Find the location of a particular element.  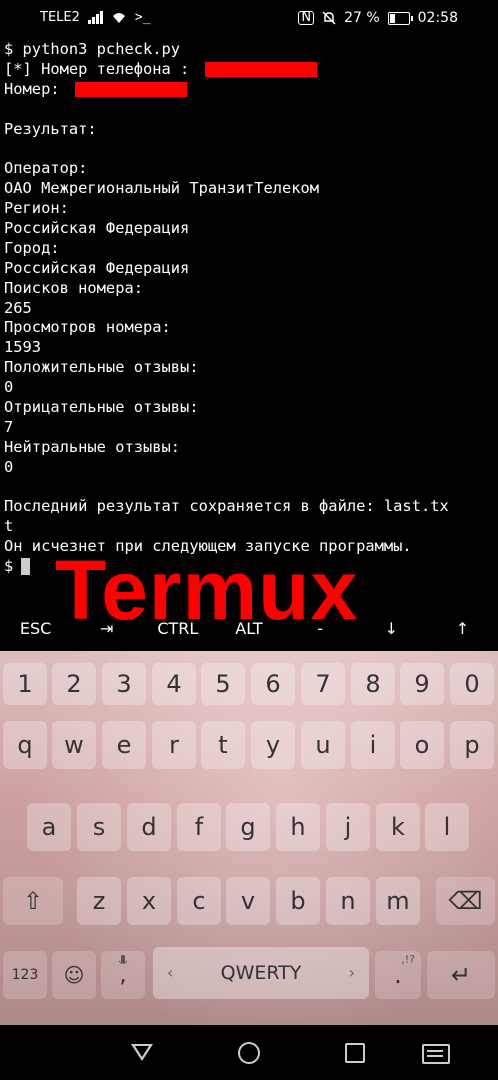

key-q: q is located at coordinates (25, 745).